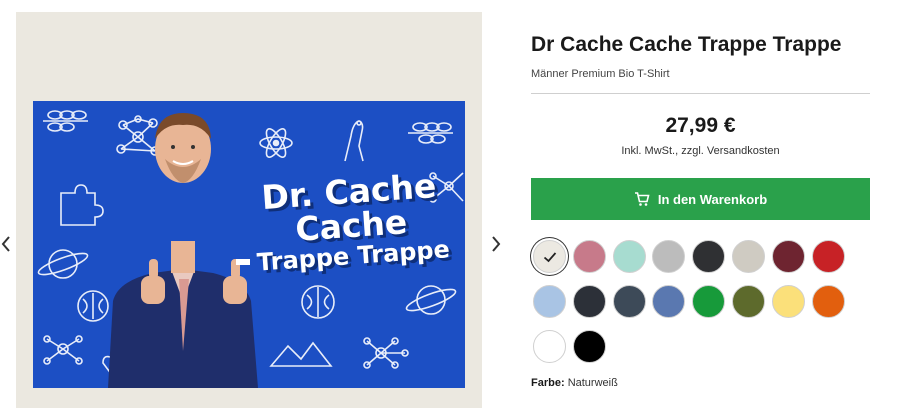  What do you see at coordinates (712, 199) in the screenshot?
I see `add-to-cart-label: In den Warenkorb` at bounding box center [712, 199].